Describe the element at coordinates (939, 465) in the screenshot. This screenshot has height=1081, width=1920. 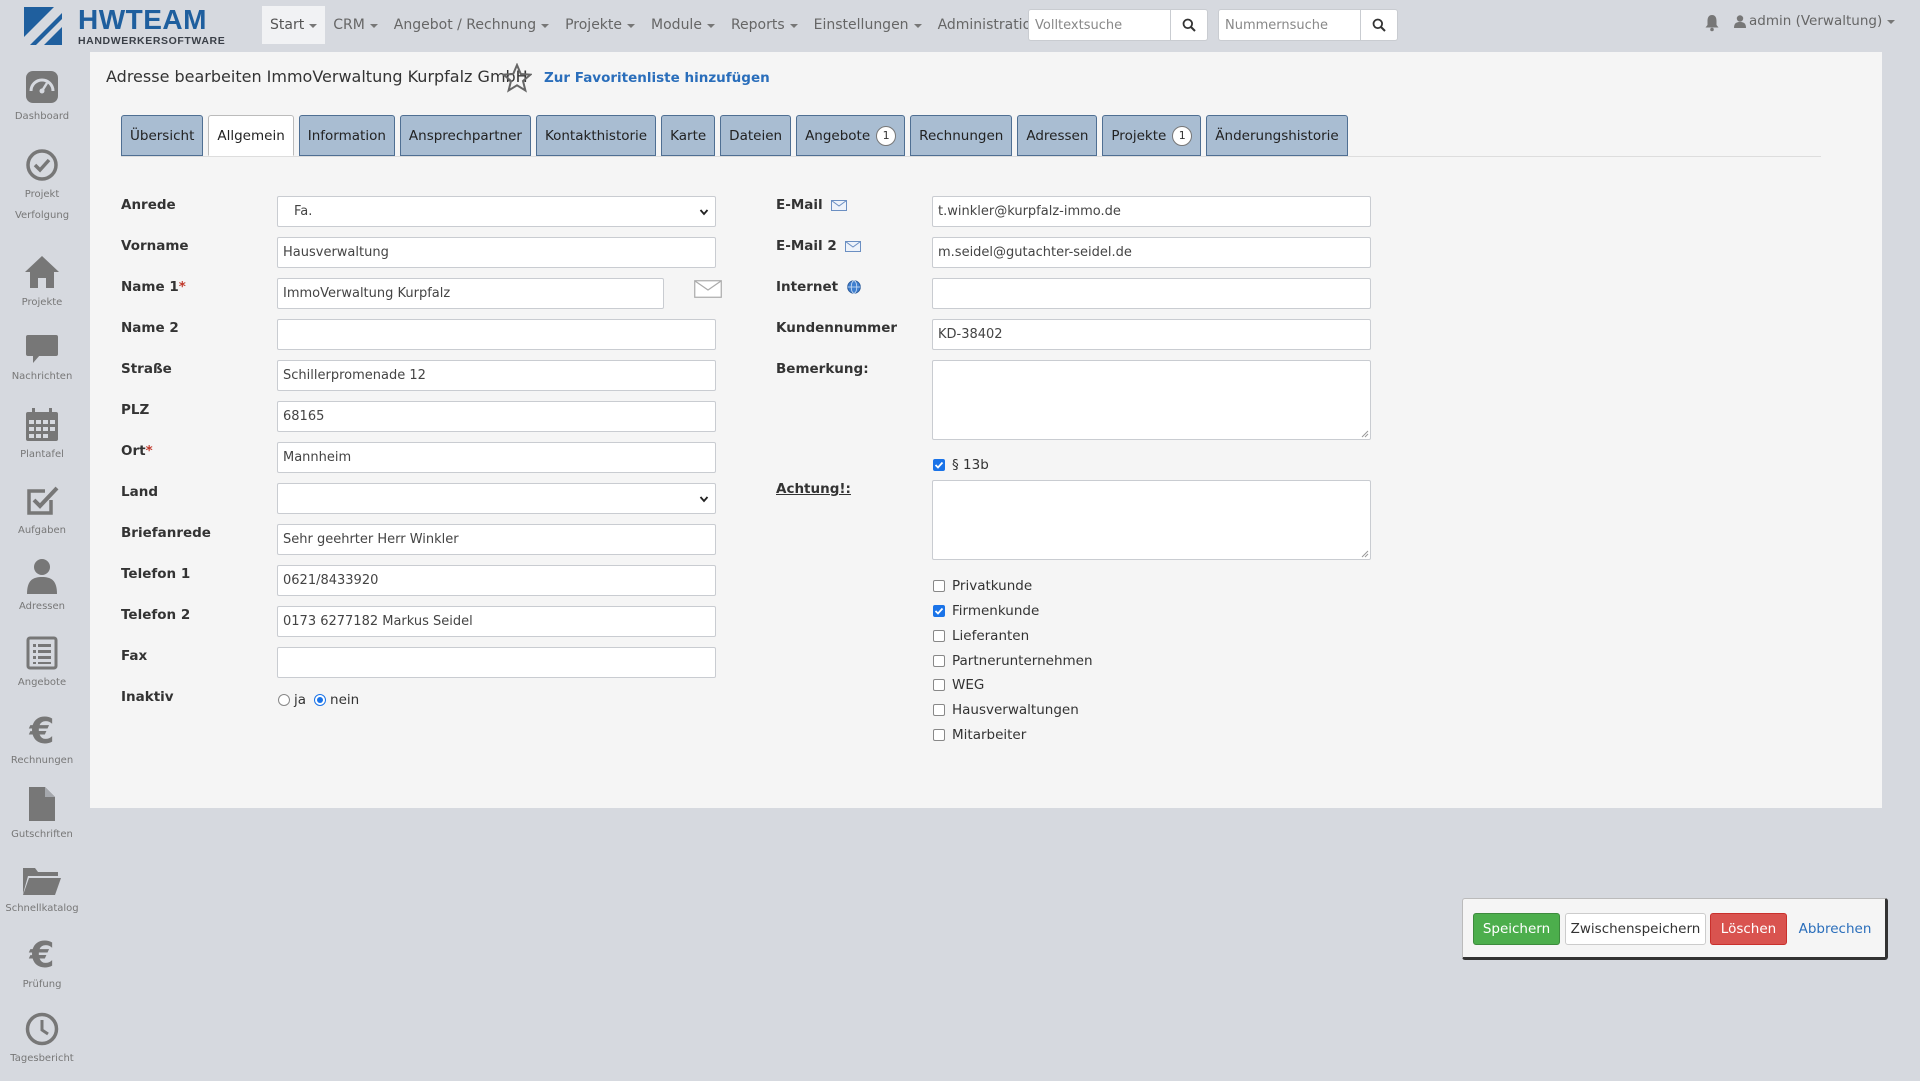
I see `p13b-checkbox` at that location.